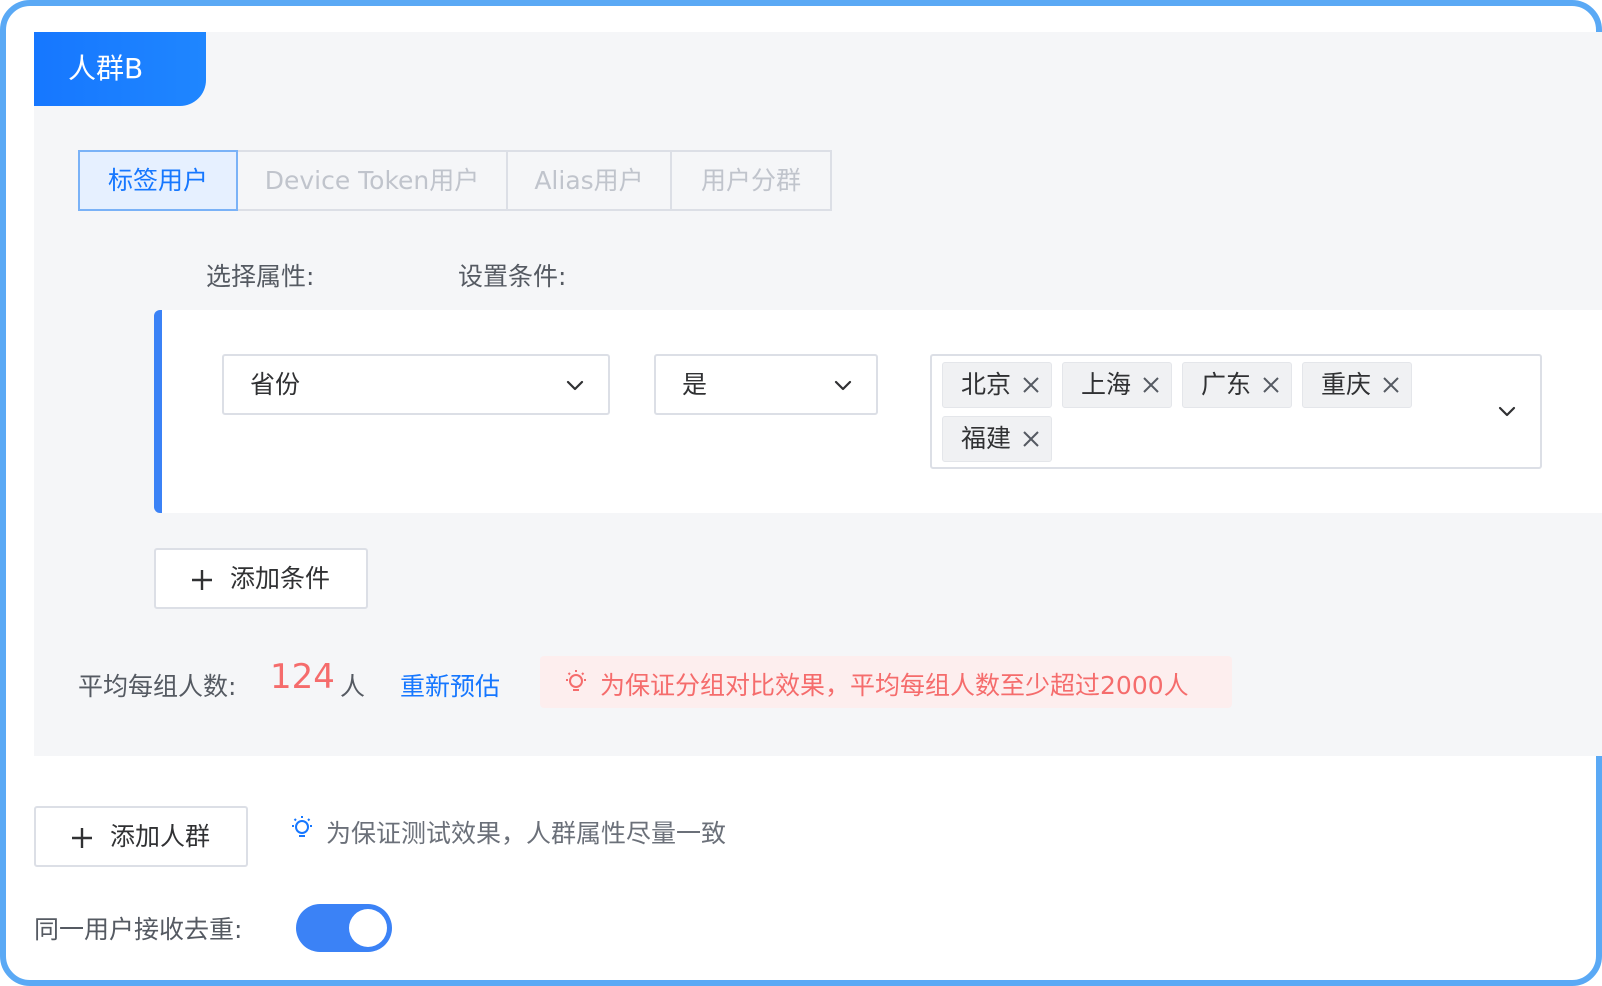  Describe the element at coordinates (1226, 384) in the screenshot. I see `value-tag-label: 广东` at that location.